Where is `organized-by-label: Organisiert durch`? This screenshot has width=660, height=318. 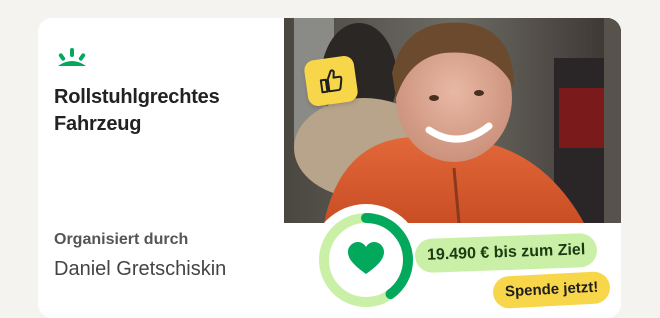 organized-by-label: Organisiert durch is located at coordinates (121, 239).